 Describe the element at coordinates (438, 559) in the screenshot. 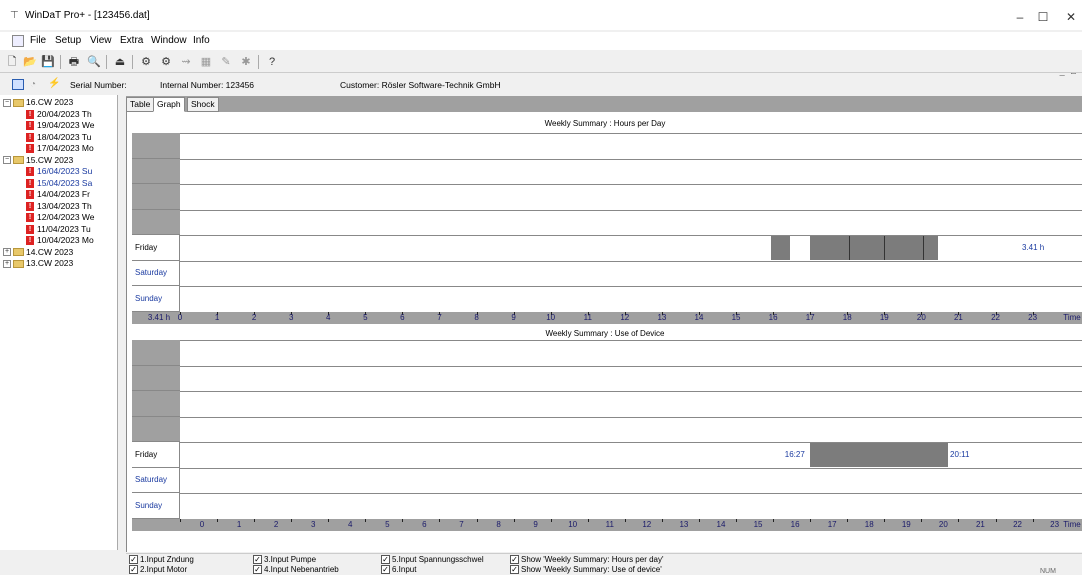

I see `checkbox-label: 5.Input Spannungsschwel` at that location.